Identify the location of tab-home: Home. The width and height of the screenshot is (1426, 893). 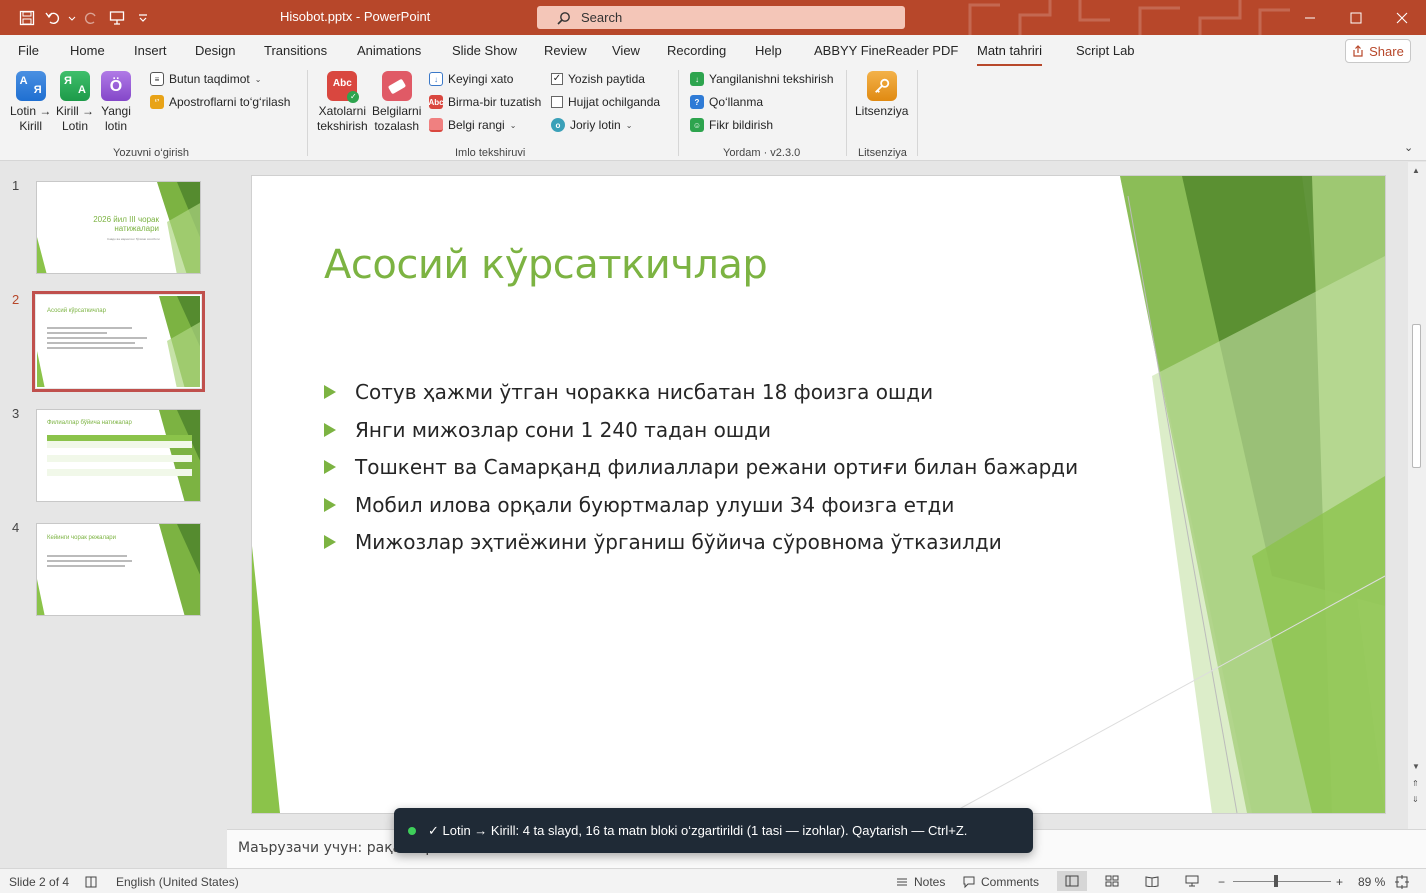
(87, 50).